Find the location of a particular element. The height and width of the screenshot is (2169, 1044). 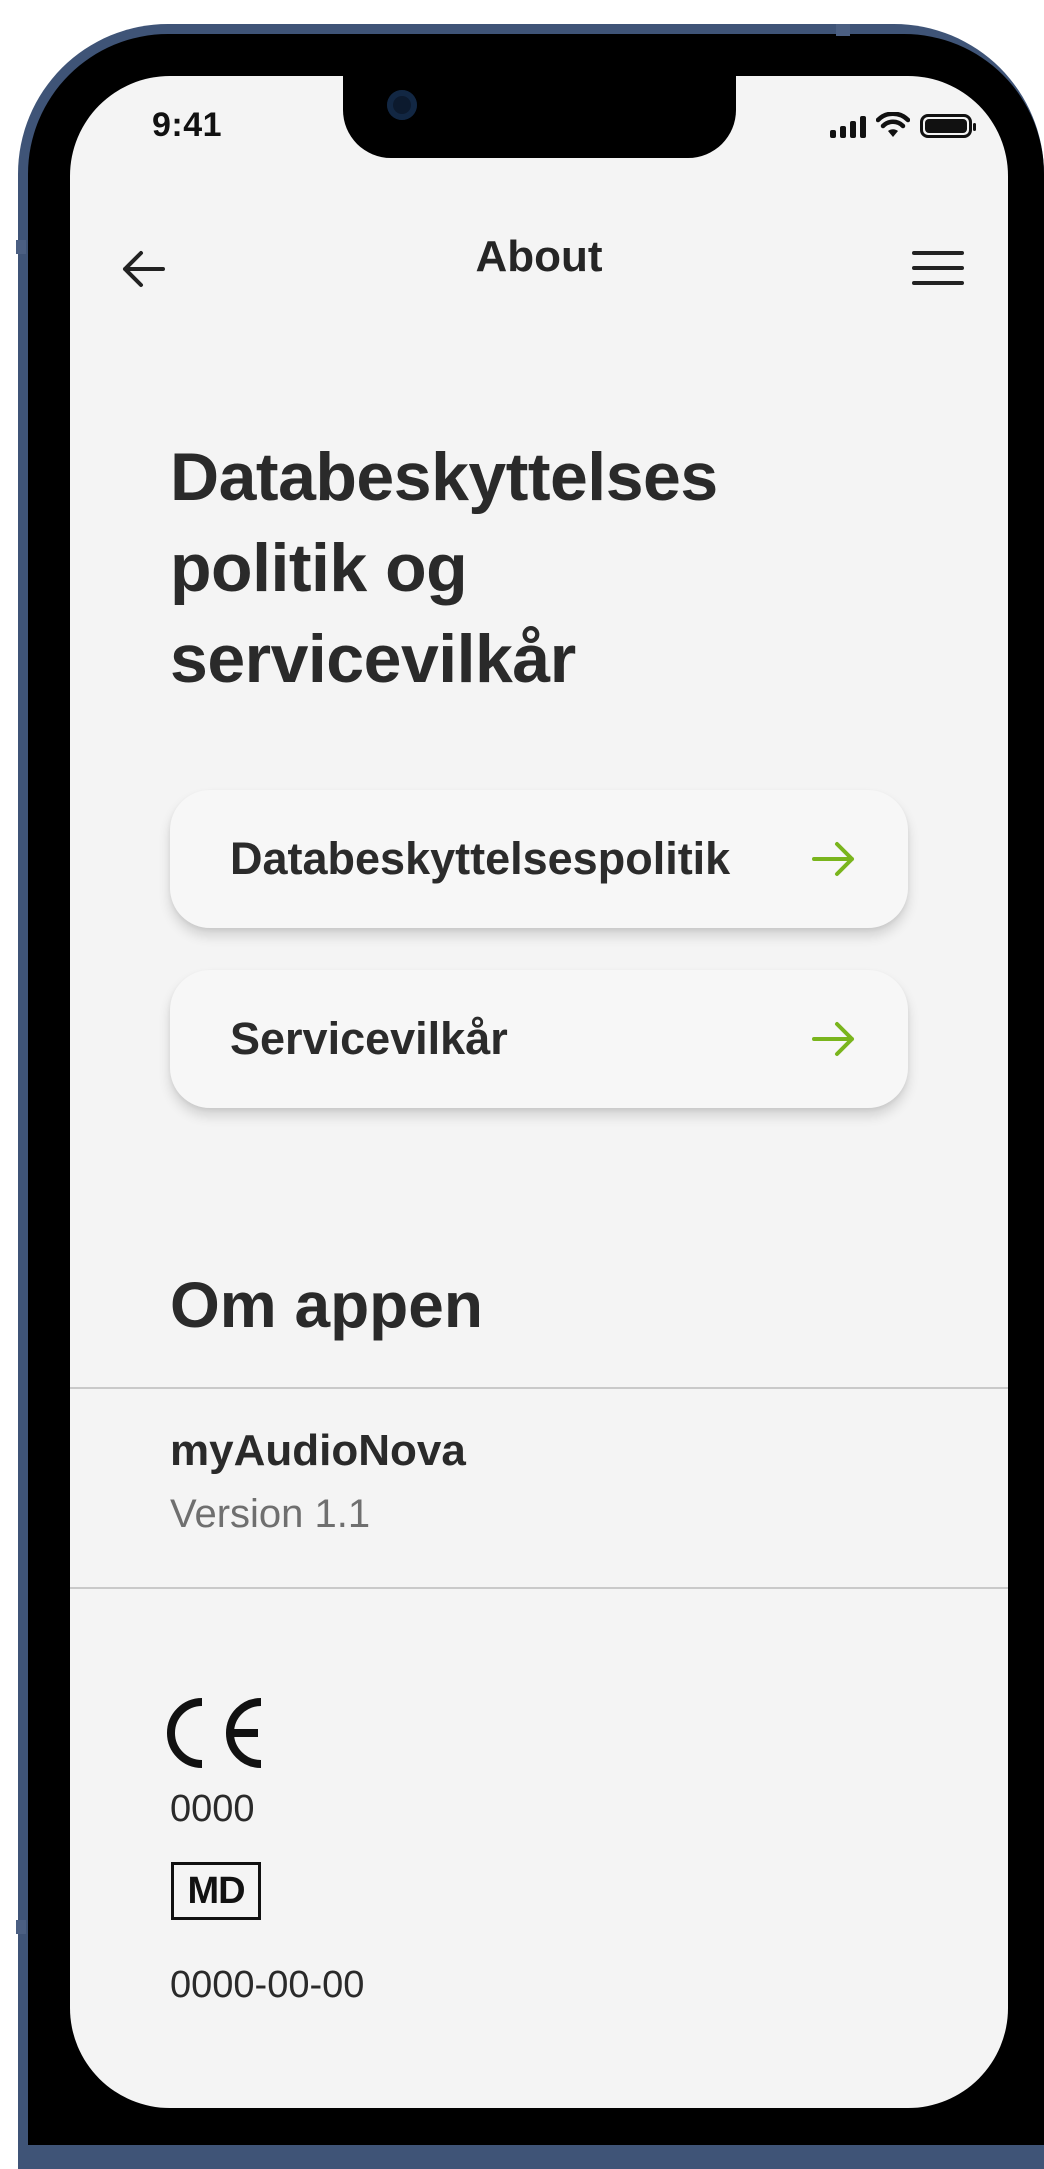

md-label: MD is located at coordinates (216, 1890).